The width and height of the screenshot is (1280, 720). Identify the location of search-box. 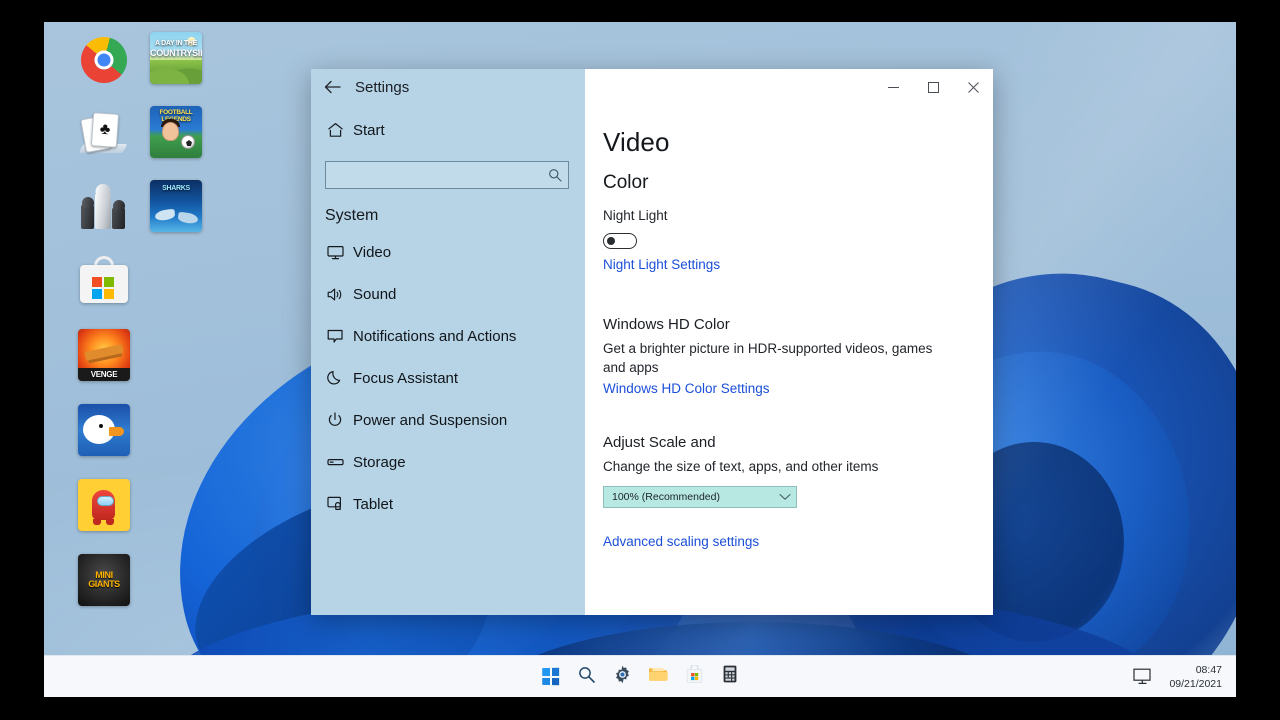
(447, 175).